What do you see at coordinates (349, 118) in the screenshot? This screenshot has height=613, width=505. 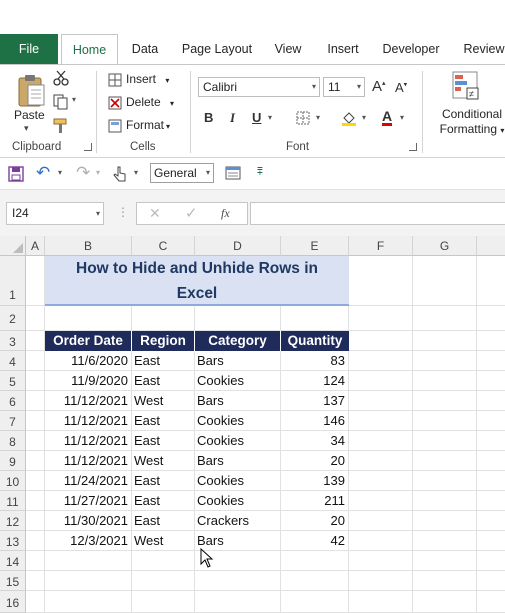 I see `fill-color-icon` at bounding box center [349, 118].